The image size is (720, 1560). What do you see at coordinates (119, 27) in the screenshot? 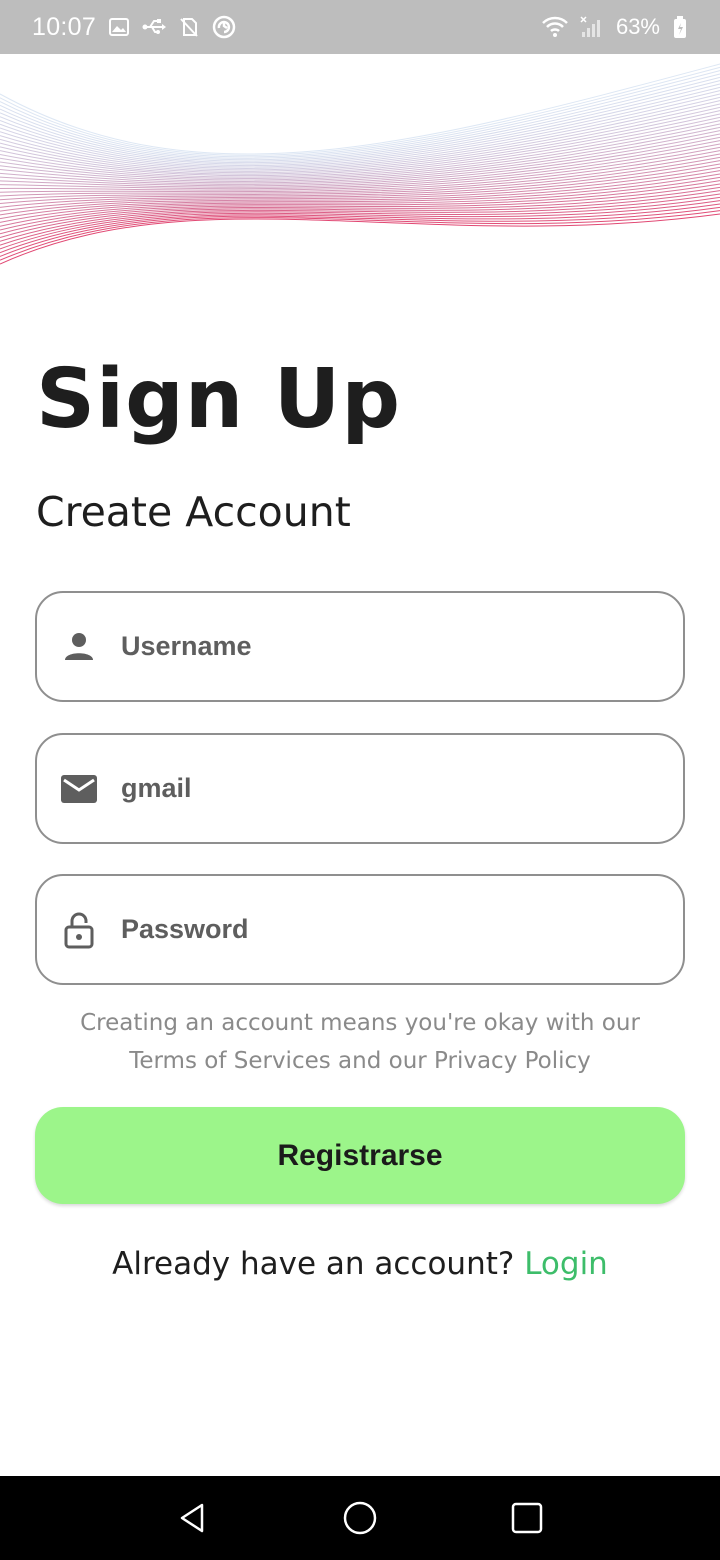
I see `image-icon` at bounding box center [119, 27].